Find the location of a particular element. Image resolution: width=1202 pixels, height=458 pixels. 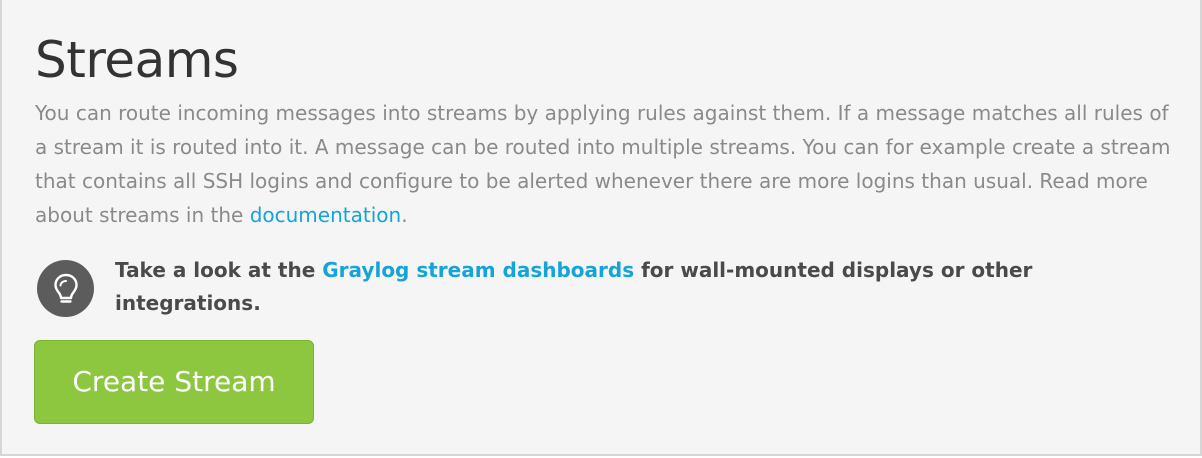

stream-dashboards-link: Graylog stream dashboards is located at coordinates (478, 270).